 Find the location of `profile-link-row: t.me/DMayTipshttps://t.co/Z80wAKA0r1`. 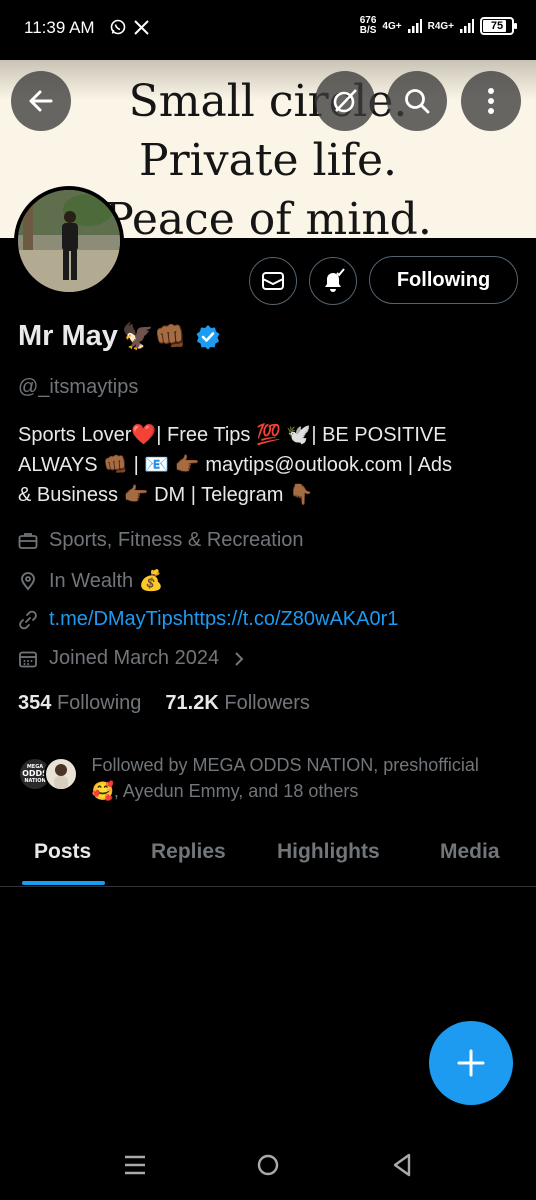

profile-link-row: t.me/DMayTipshttps://t.co/Z80wAKA0r1 is located at coordinates (208, 619).